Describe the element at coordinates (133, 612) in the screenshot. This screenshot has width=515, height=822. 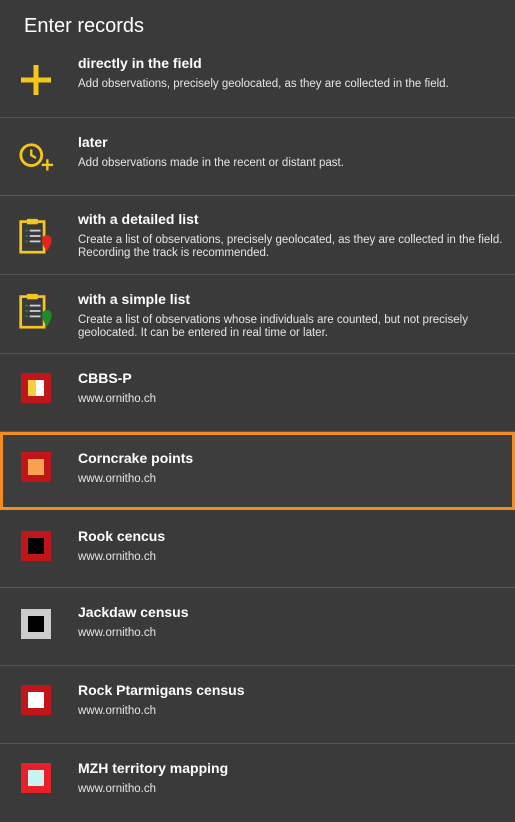
I see `item-title: Jackdaw census` at that location.